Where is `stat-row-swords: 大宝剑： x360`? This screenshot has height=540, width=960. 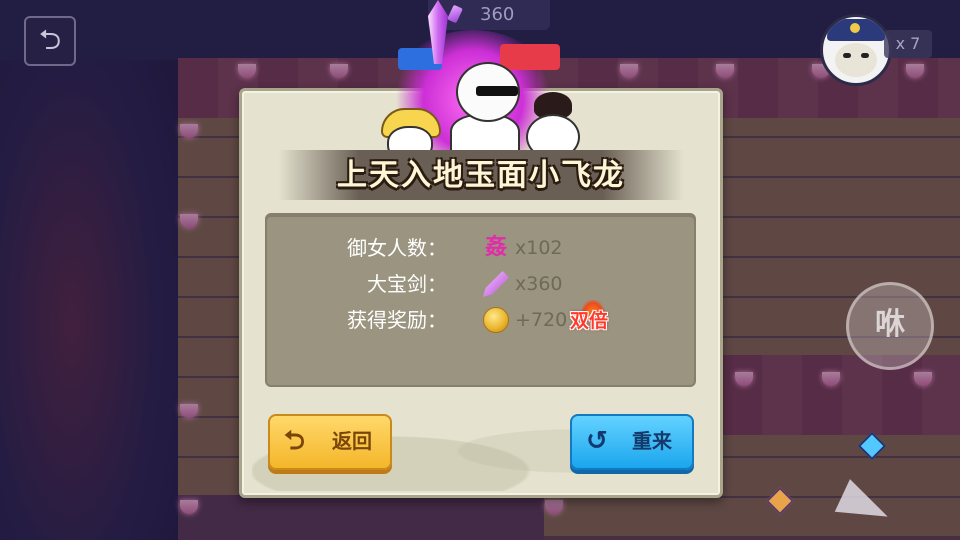
stat-row-swords: 大宝剑： x360 is located at coordinates (482, 284).